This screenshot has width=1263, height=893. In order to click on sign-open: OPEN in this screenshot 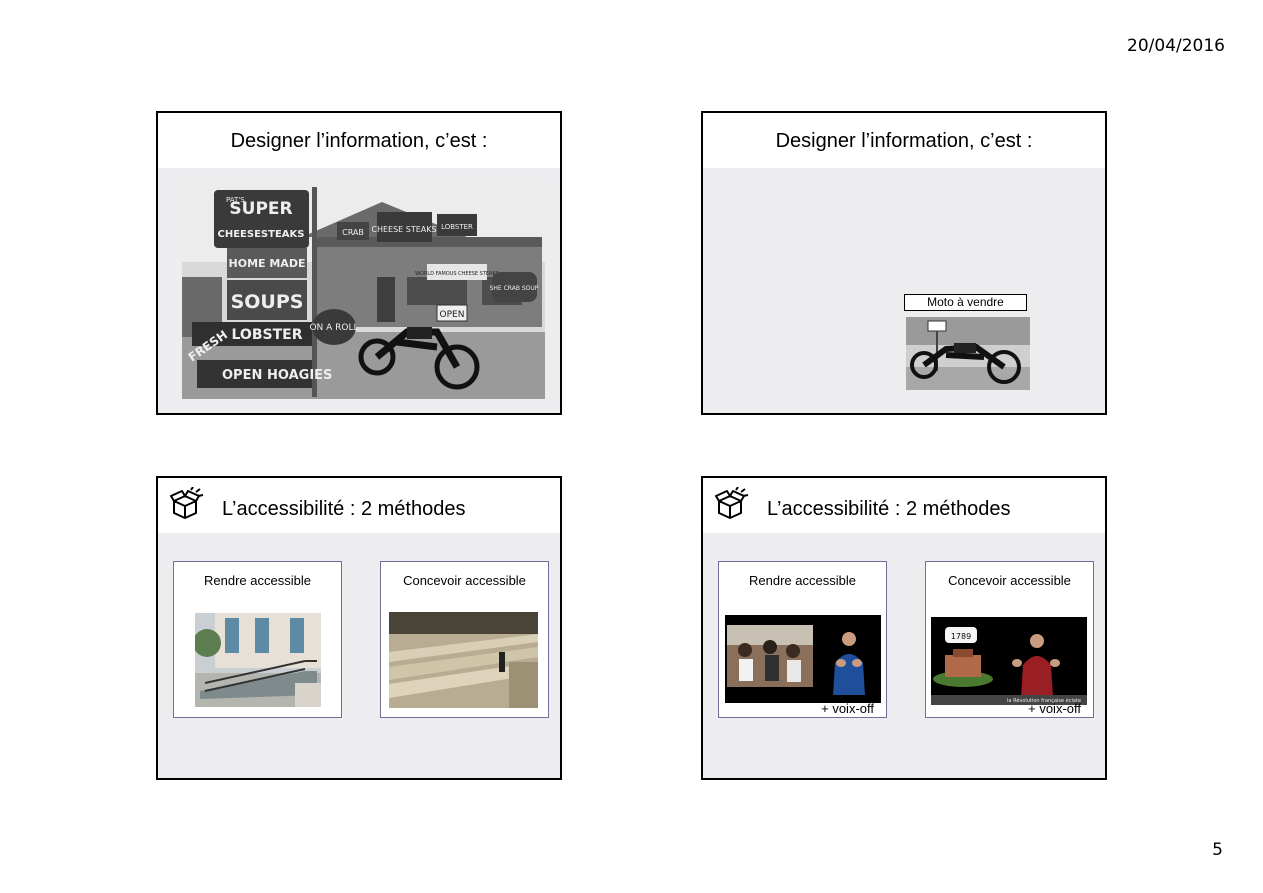, I will do `click(242, 375)`.